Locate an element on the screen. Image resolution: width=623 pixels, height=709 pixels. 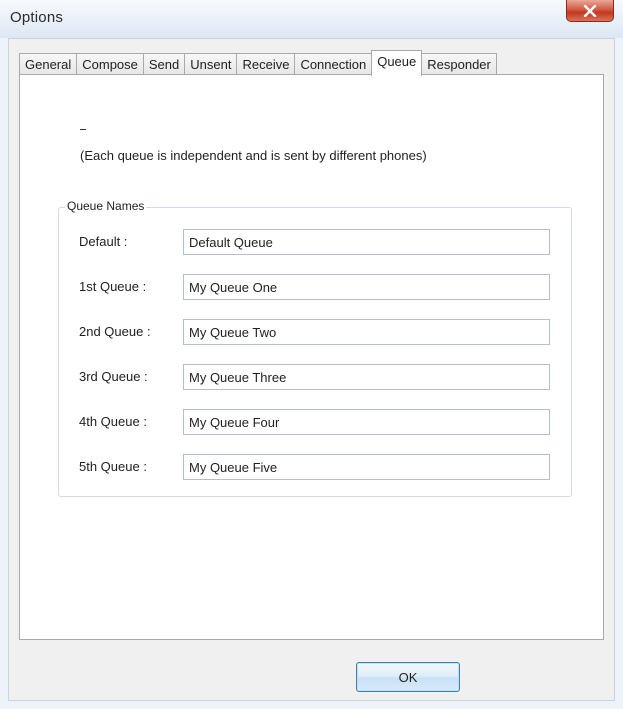
tab-queue: Queue is located at coordinates (397, 63).